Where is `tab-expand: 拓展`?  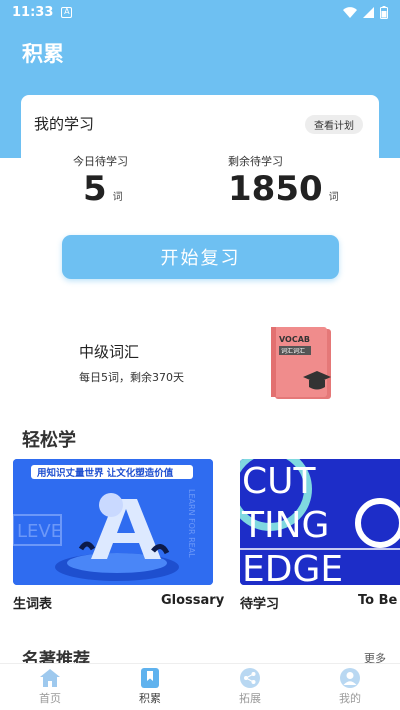 tab-expand: 拓展 is located at coordinates (250, 687).